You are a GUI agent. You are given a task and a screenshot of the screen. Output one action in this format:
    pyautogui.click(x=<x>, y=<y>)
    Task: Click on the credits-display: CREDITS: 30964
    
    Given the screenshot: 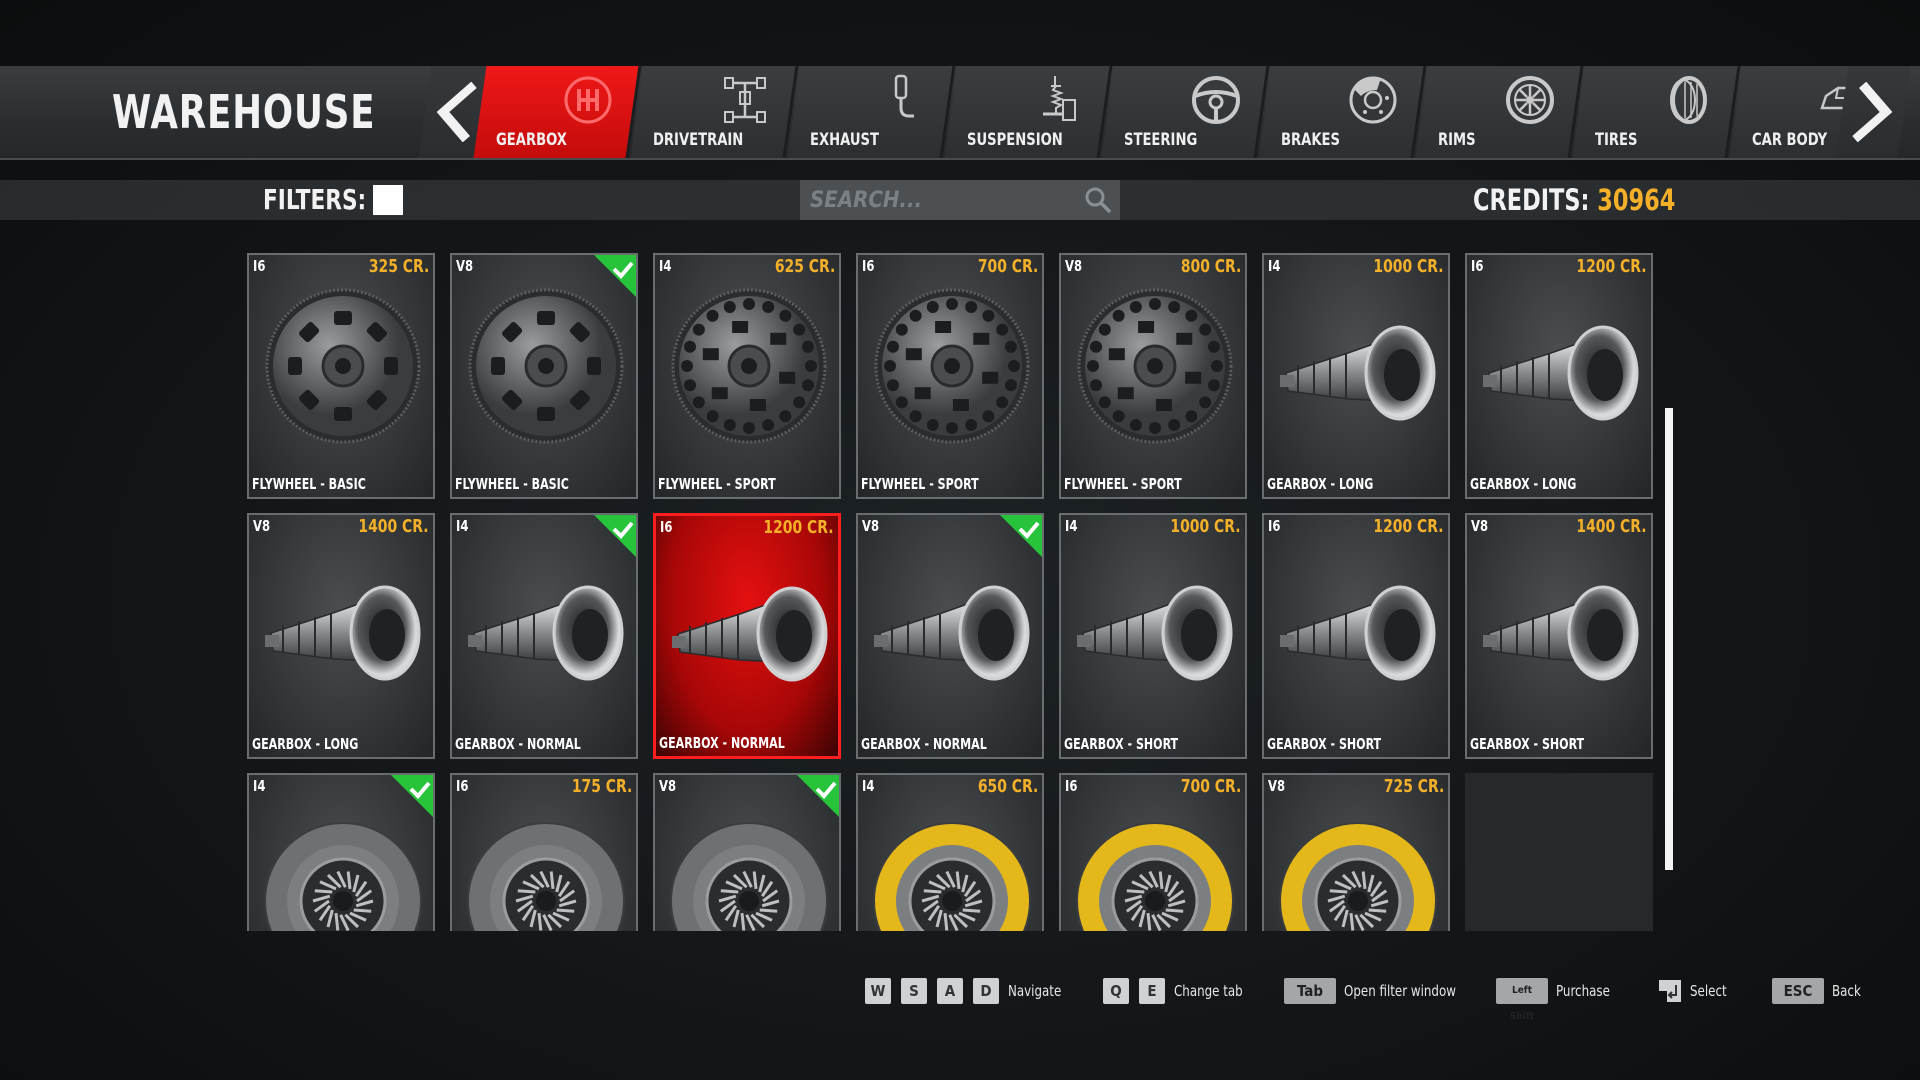 What is the action you would take?
    pyautogui.click(x=1574, y=200)
    